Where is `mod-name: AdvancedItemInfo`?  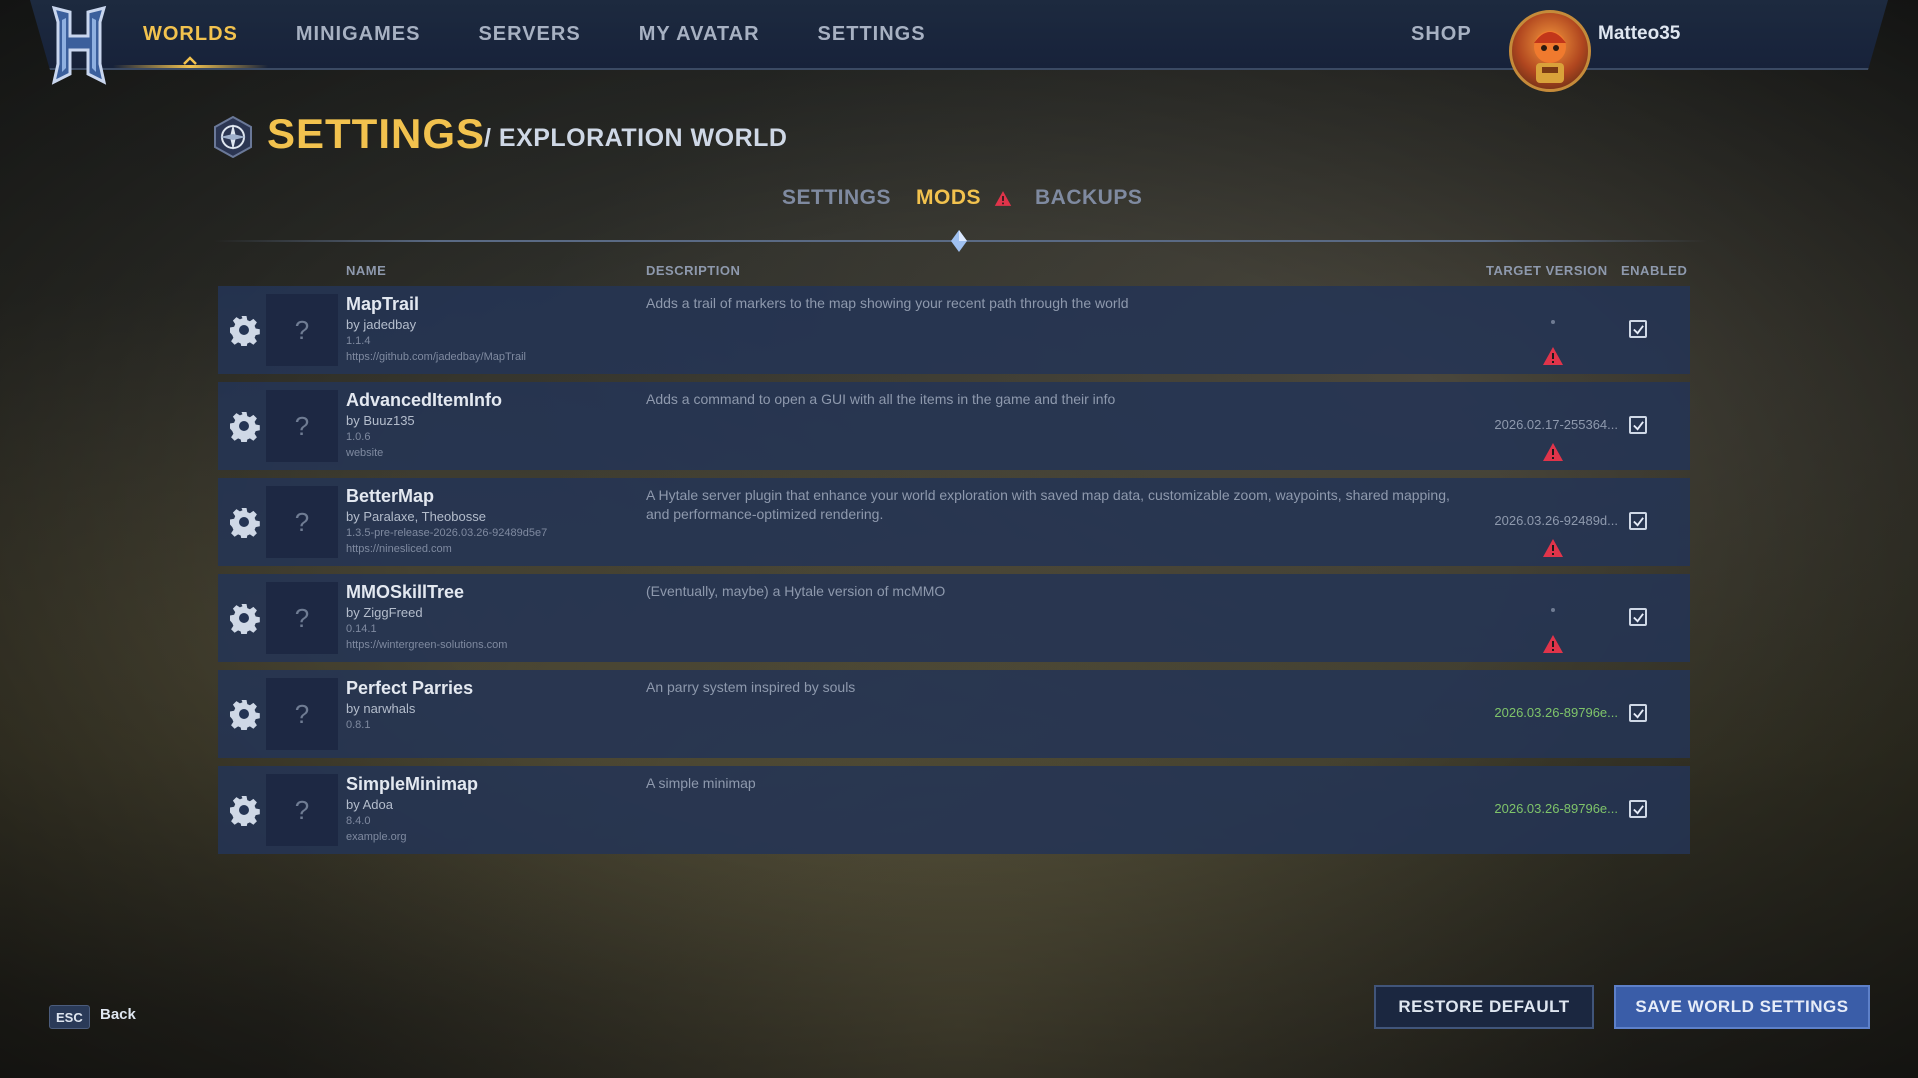 mod-name: AdvancedItemInfo is located at coordinates (424, 400).